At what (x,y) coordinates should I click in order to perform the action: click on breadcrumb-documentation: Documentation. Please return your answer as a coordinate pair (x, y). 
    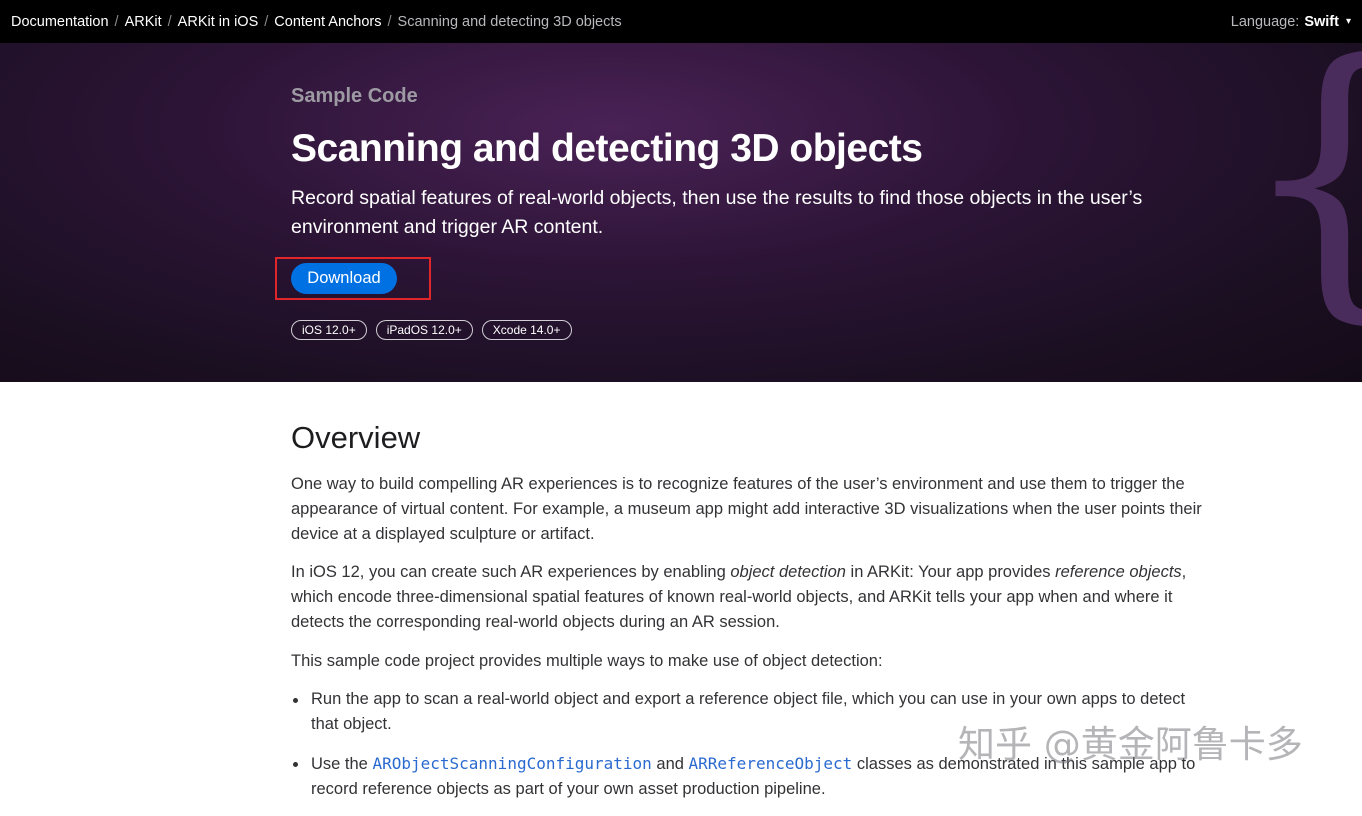
    Looking at the image, I should click on (60, 22).